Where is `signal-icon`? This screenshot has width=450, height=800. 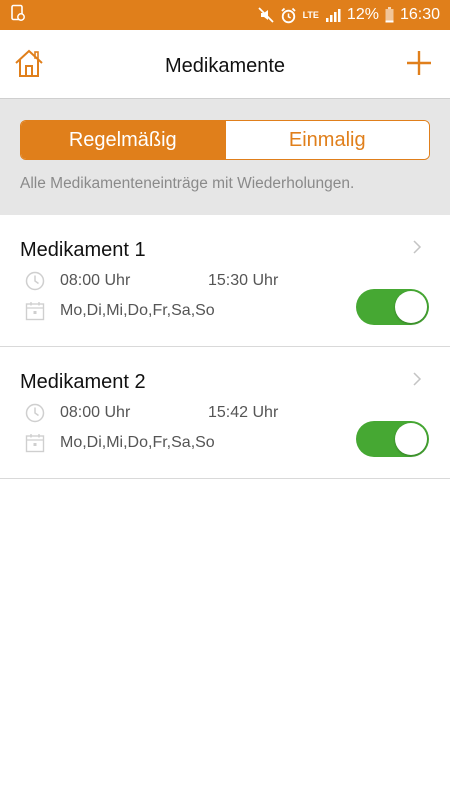
signal-icon is located at coordinates (333, 15).